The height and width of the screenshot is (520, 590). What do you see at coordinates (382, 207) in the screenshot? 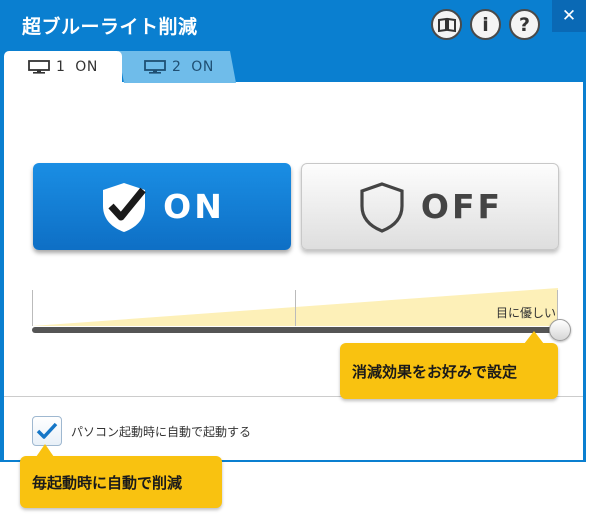
I see `shield-outline-icon` at bounding box center [382, 207].